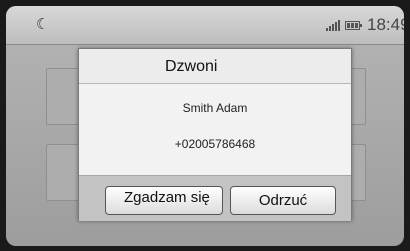  I want to click on moon-icon: ☾, so click(43, 24).